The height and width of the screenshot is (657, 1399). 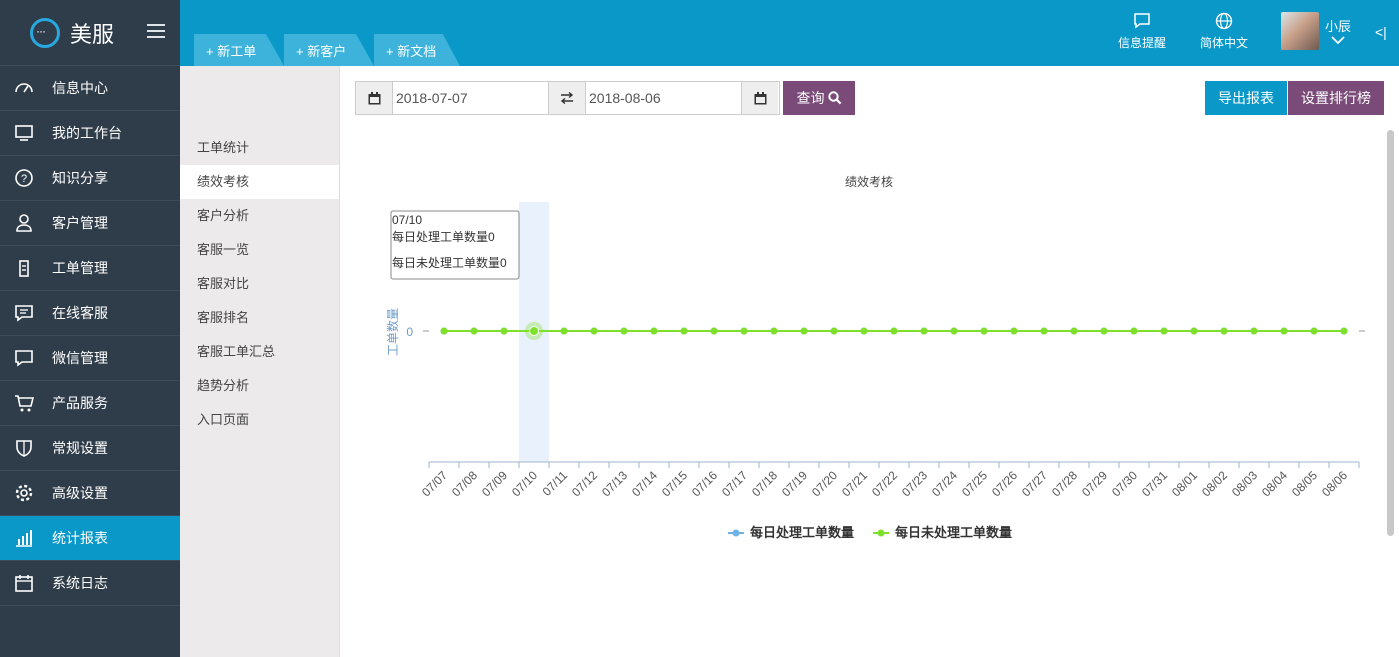 I want to click on sidebar-item: 信息中心, so click(x=90, y=88).